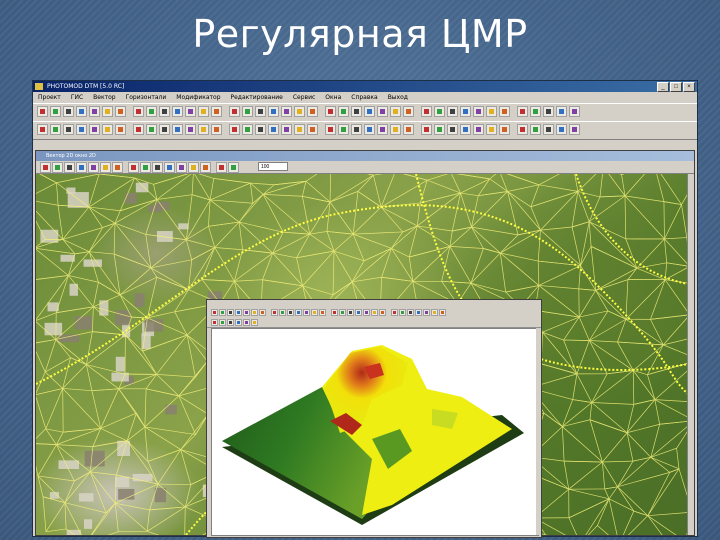 This screenshot has height=540, width=720. What do you see at coordinates (365, 86) in the screenshot?
I see `app-titlebar: PHOTOMOD DTM [5.0 RC] _ □ ×` at bounding box center [365, 86].